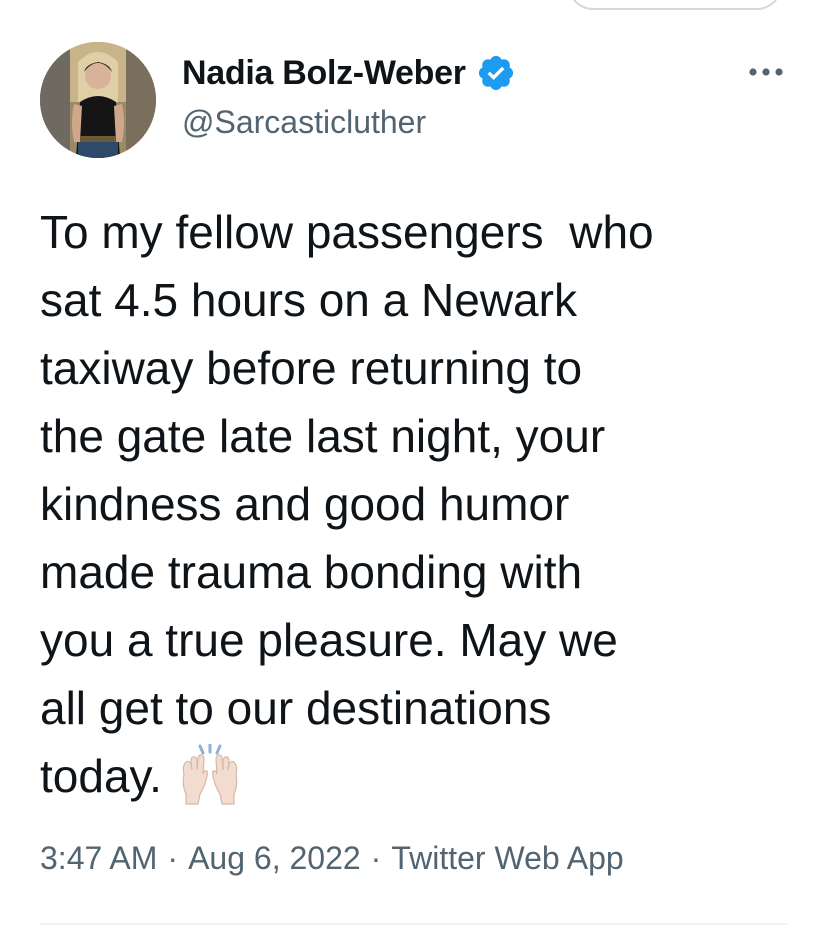 The height and width of the screenshot is (941, 828). Describe the element at coordinates (329, 640) in the screenshot. I see `tweet-line: you a true pleasure. May we` at that location.